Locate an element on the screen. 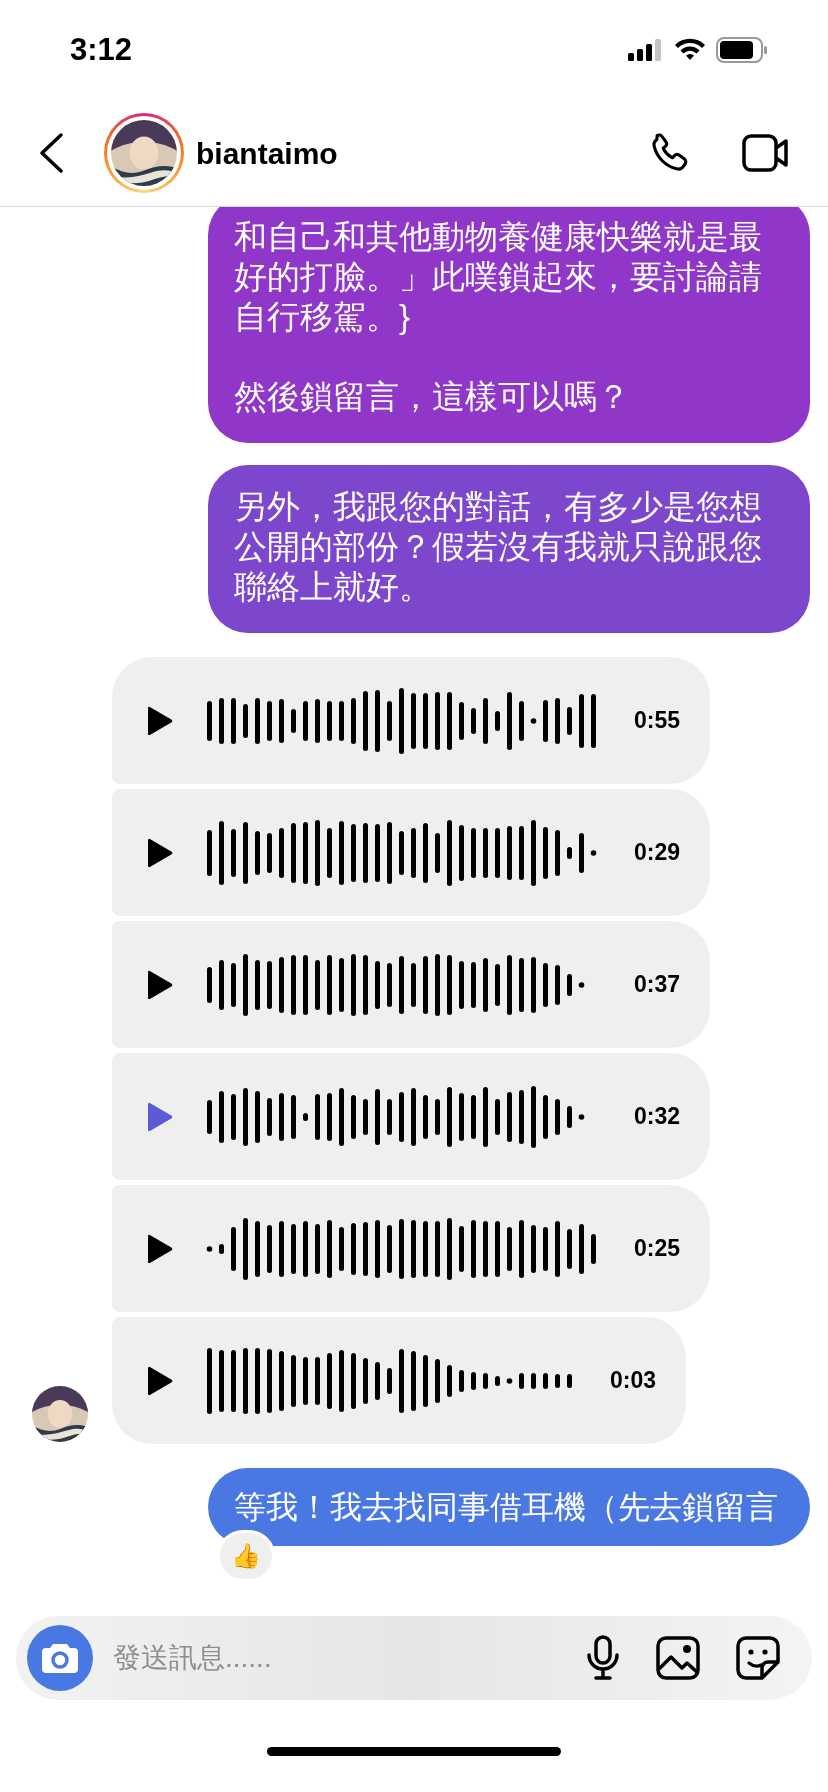  voice-message: 0:32 is located at coordinates (411, 1116).